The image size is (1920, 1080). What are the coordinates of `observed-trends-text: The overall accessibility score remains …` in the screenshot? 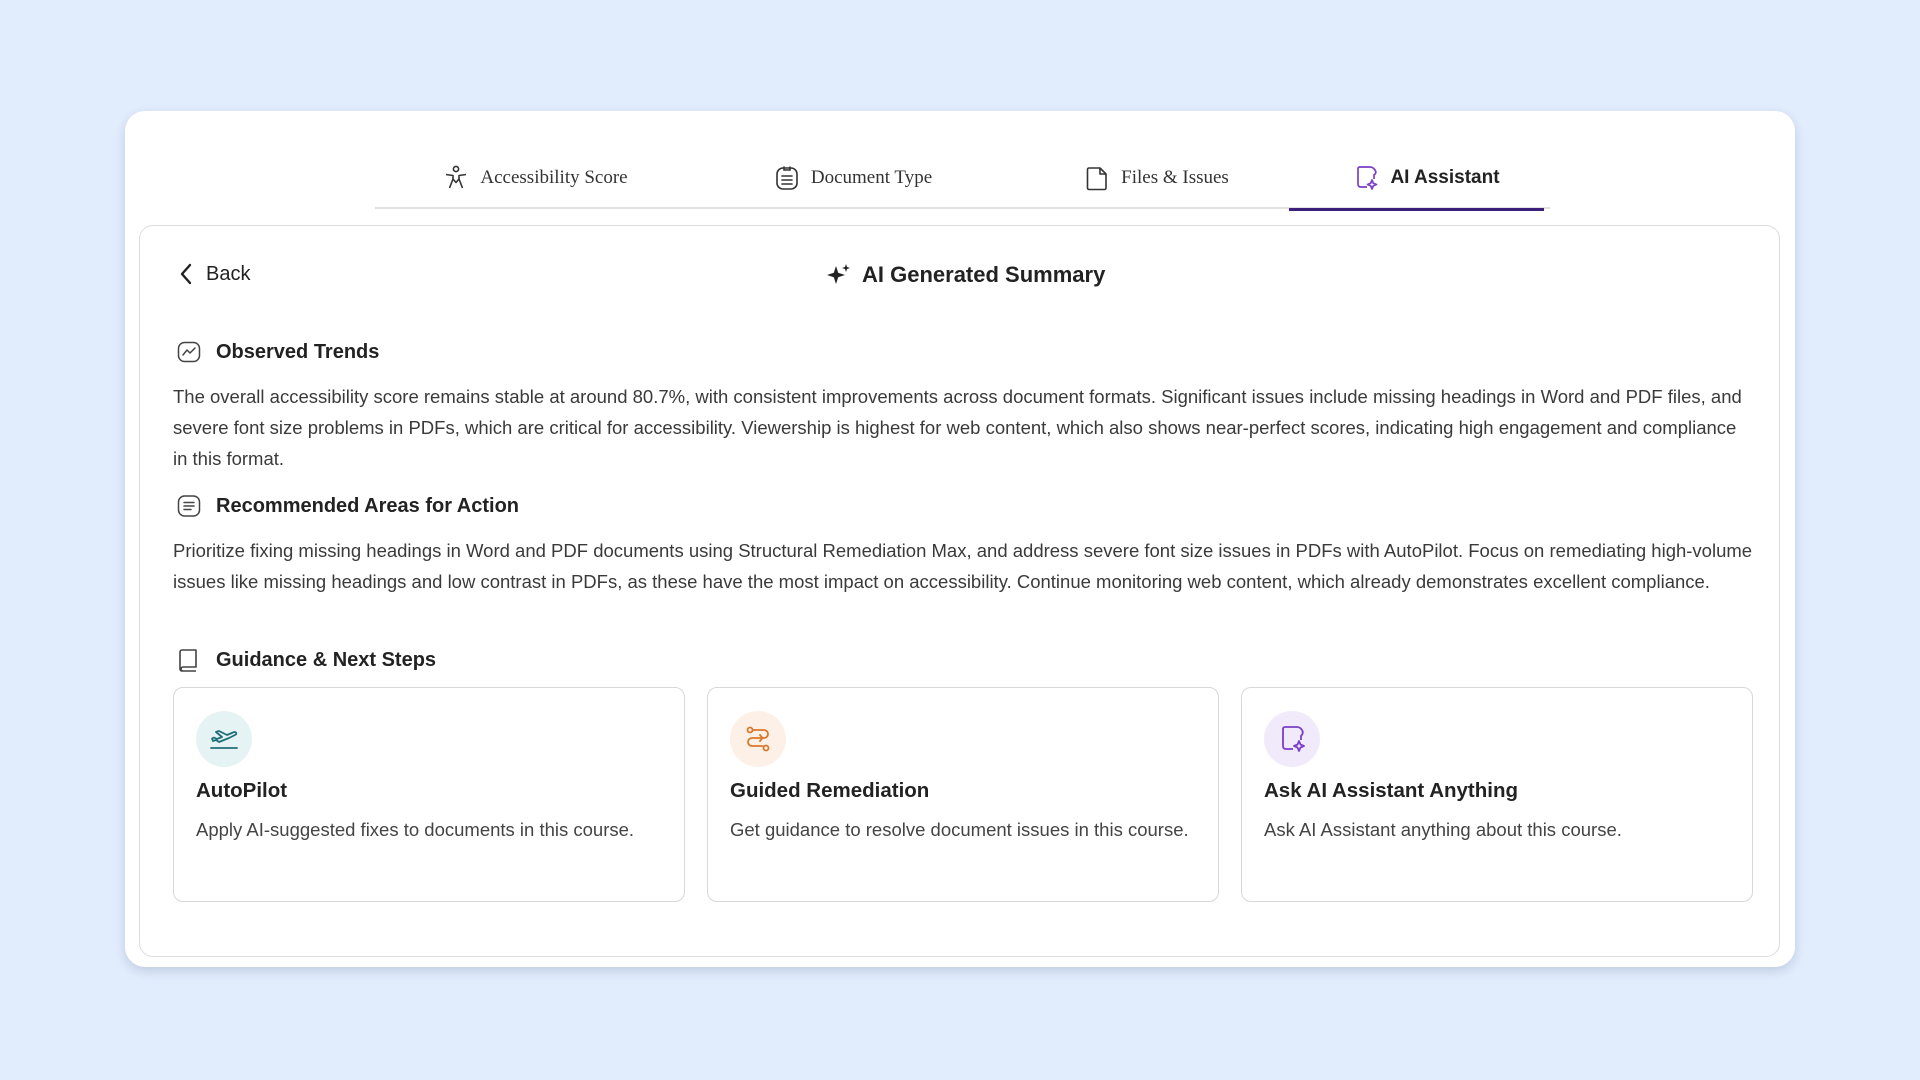 It's located at (957, 427).